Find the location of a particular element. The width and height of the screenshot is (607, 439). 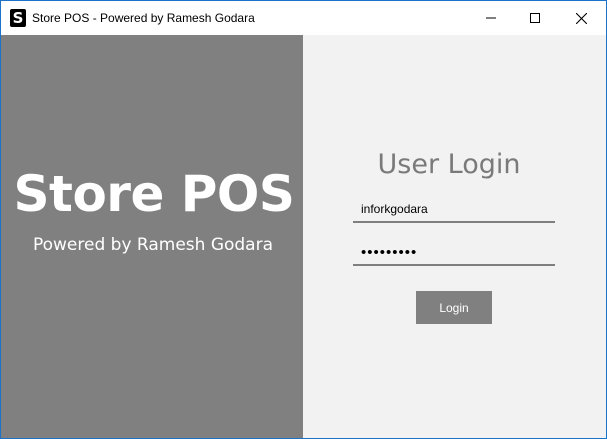

login-heading: User Login is located at coordinates (449, 164).